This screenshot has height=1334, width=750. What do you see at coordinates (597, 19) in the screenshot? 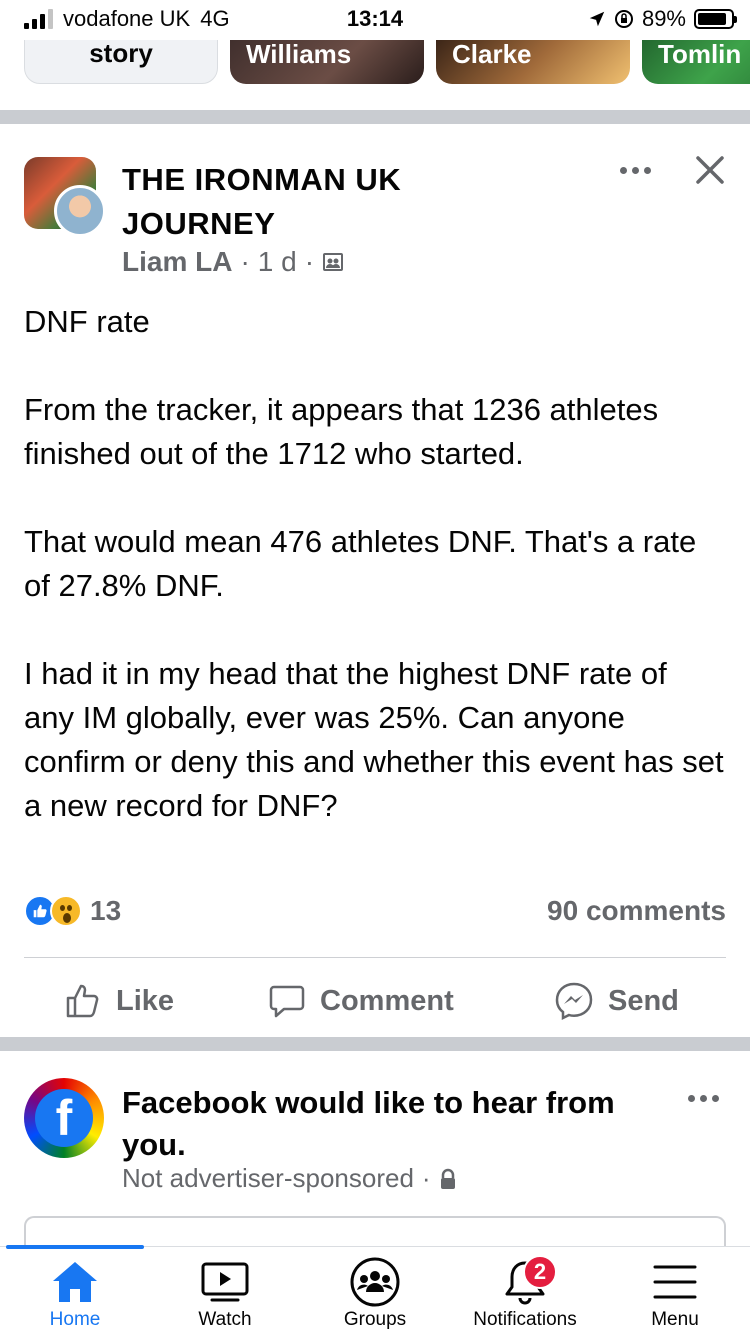
I see `location-arrow-icon` at bounding box center [597, 19].